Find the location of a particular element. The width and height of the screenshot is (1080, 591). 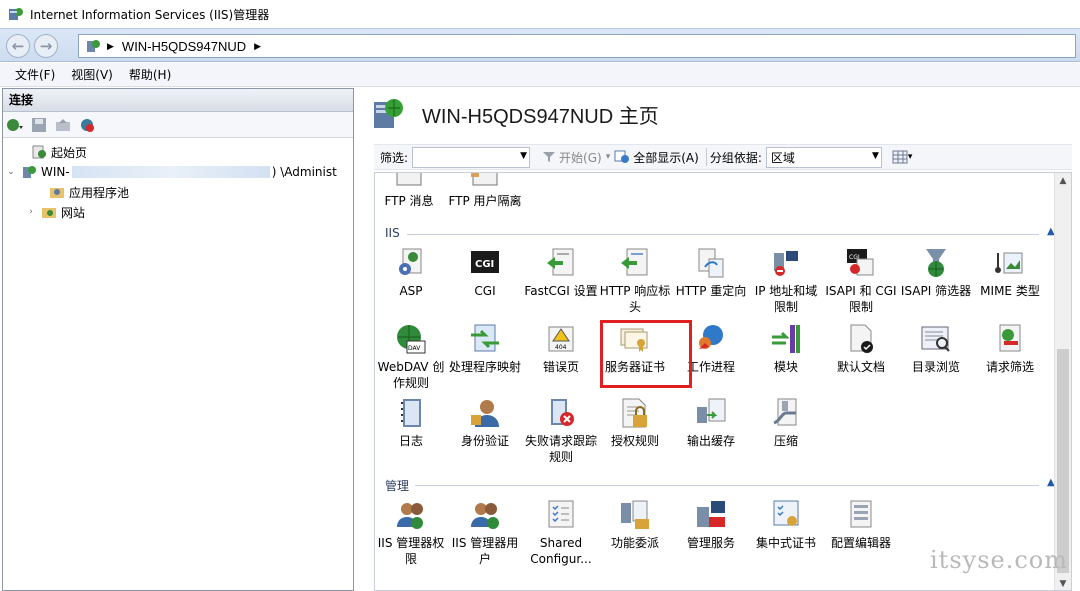

feature-request-filtering: 请求筛选 is located at coordinates (1010, 349).